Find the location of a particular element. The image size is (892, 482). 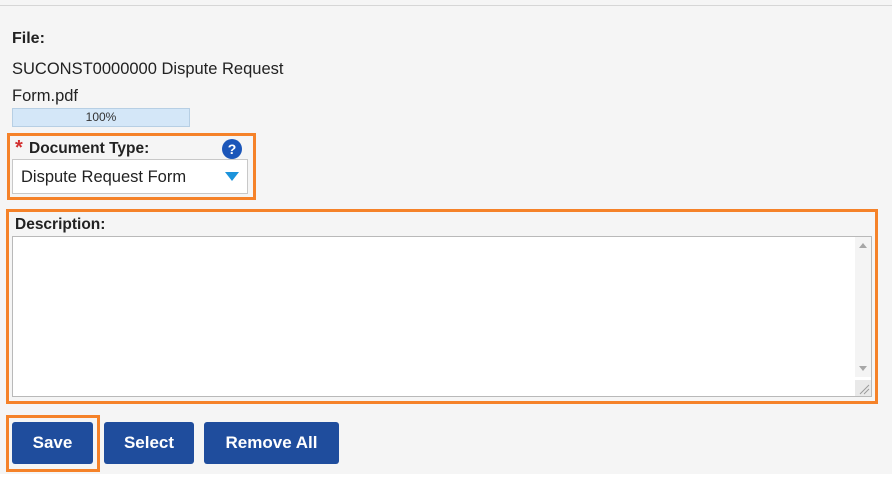

required-marker: * is located at coordinates (19, 148).